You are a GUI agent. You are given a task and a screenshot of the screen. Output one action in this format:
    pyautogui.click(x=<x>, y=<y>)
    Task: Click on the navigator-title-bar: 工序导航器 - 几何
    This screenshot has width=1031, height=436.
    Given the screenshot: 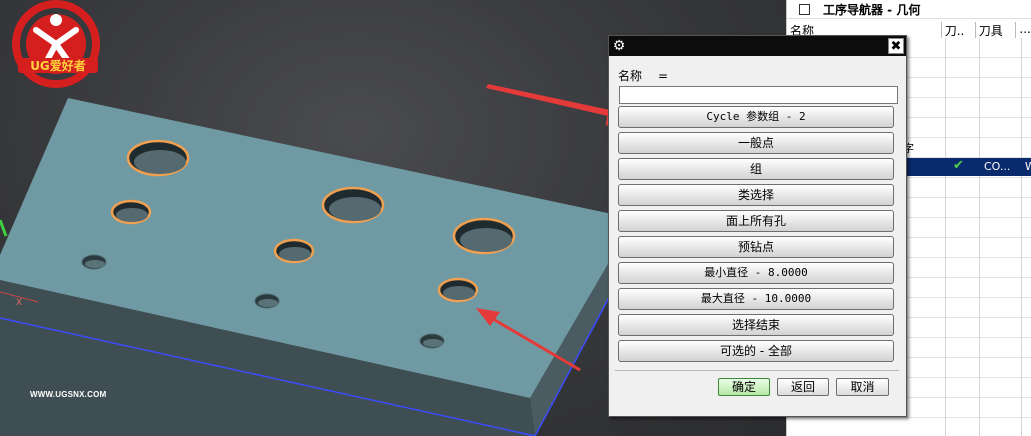 What is the action you would take?
    pyautogui.click(x=909, y=9)
    